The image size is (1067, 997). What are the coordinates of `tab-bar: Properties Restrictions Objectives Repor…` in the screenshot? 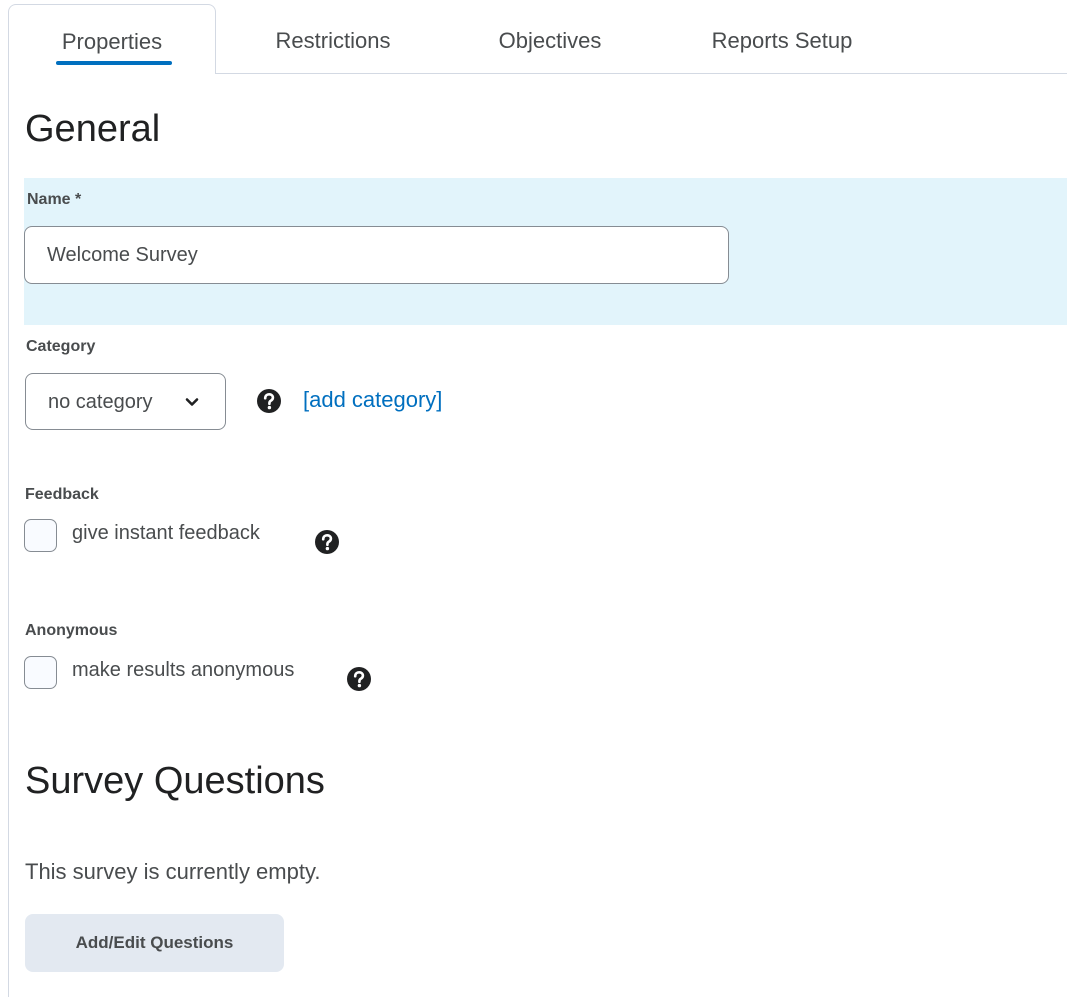 It's located at (537, 39).